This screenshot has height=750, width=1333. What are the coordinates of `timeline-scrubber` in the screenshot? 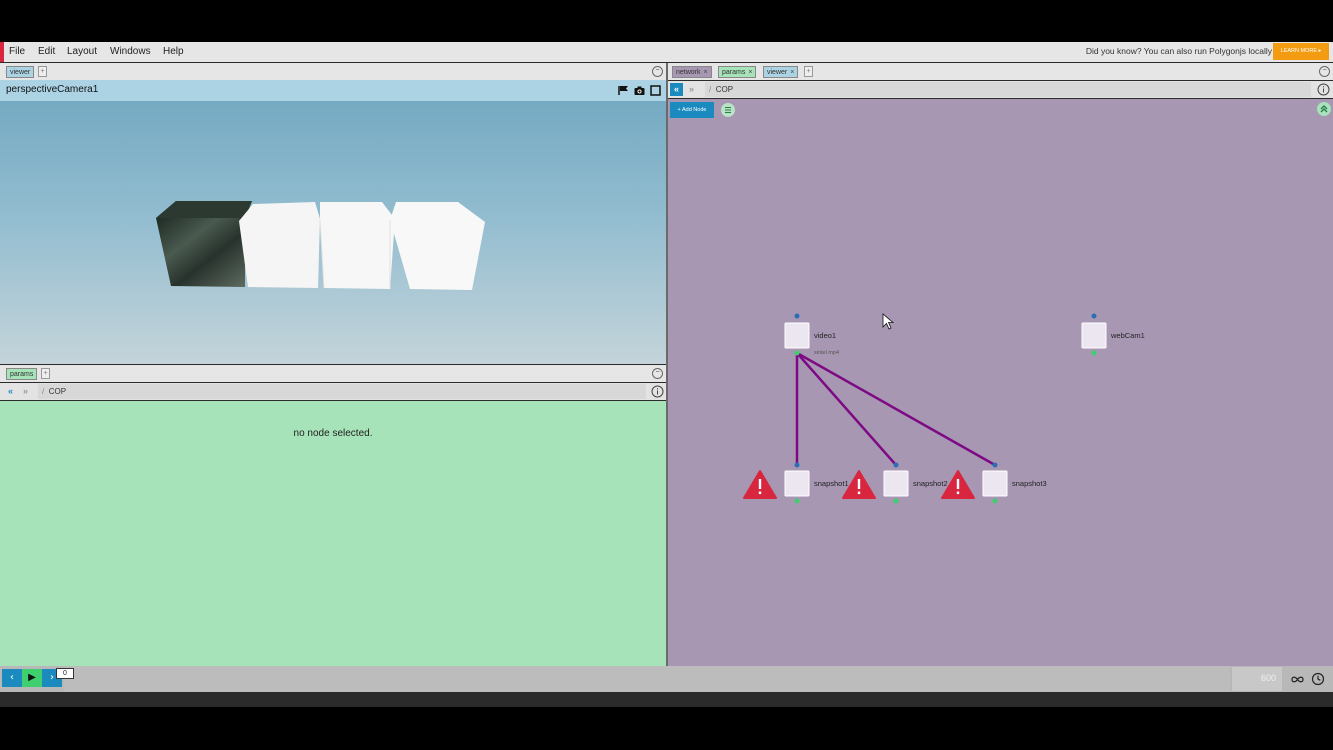 It's located at (647, 679).